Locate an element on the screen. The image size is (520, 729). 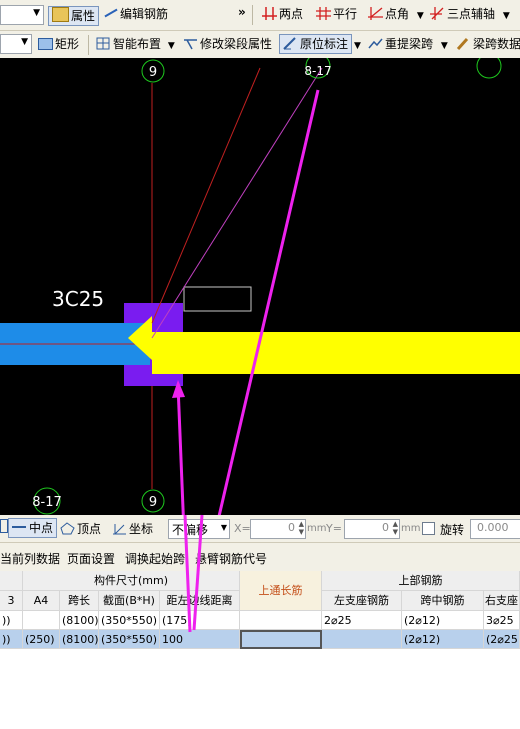
offset-mode-select: 不偏移 ▼ is located at coordinates (199, 529).